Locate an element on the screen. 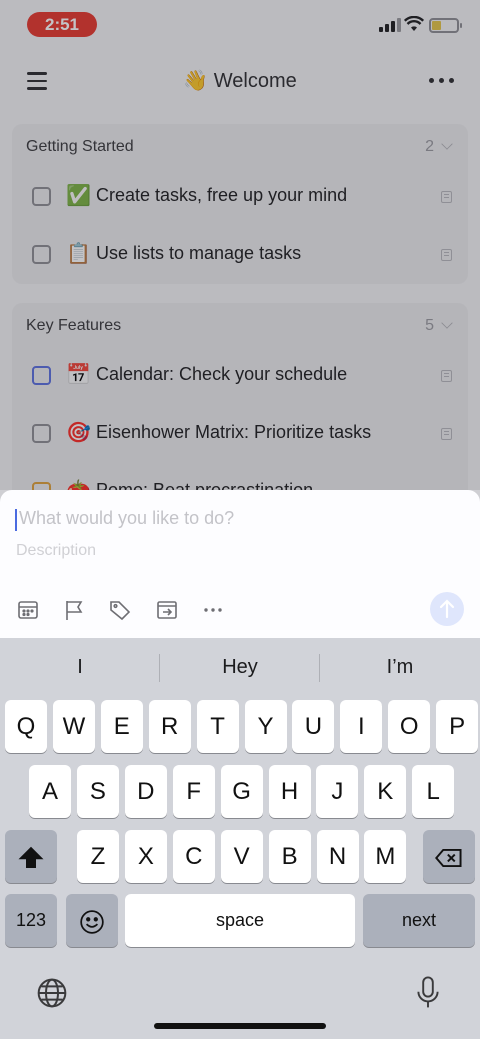 The width and height of the screenshot is (480, 1039). letter-key: L is located at coordinates (433, 791).